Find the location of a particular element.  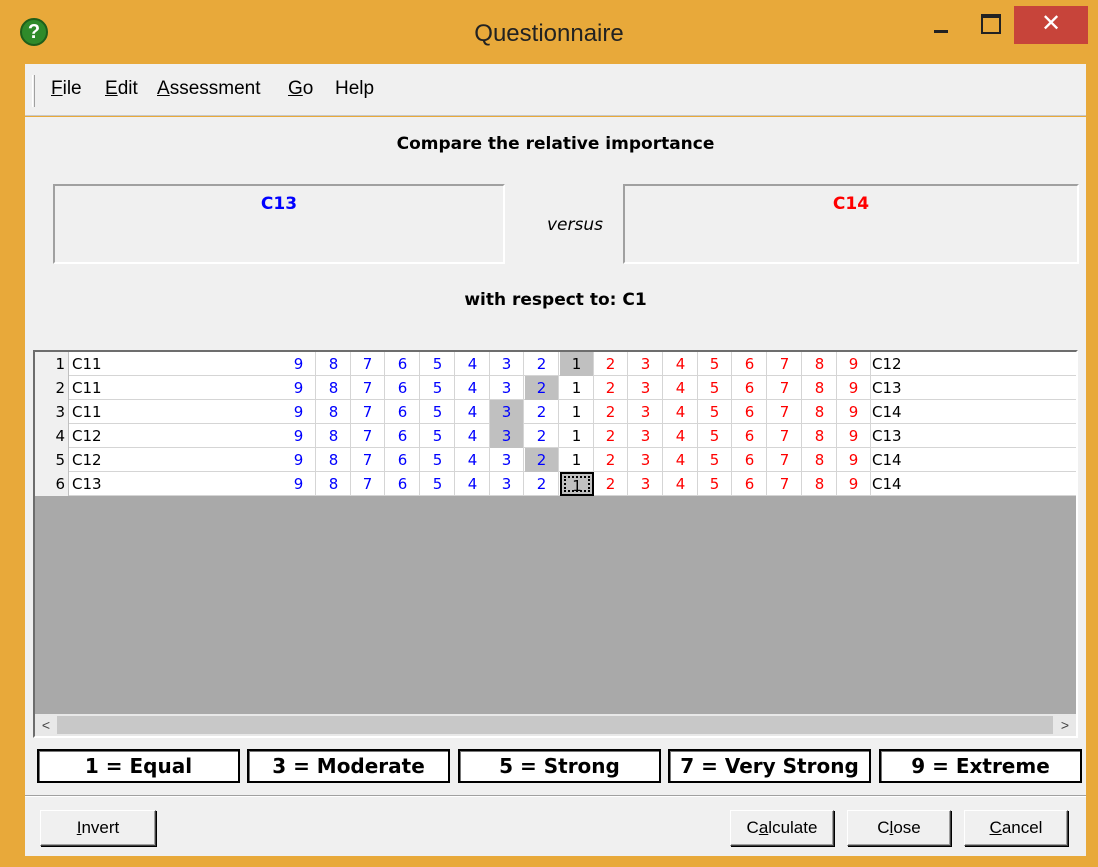

menu-go: Go is located at coordinates (300, 89).